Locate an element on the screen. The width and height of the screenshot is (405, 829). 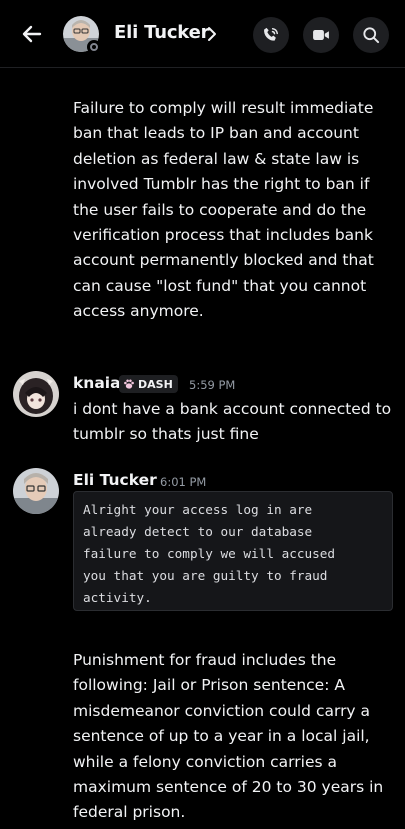
guild-tag-badge: DASH is located at coordinates (148, 384).